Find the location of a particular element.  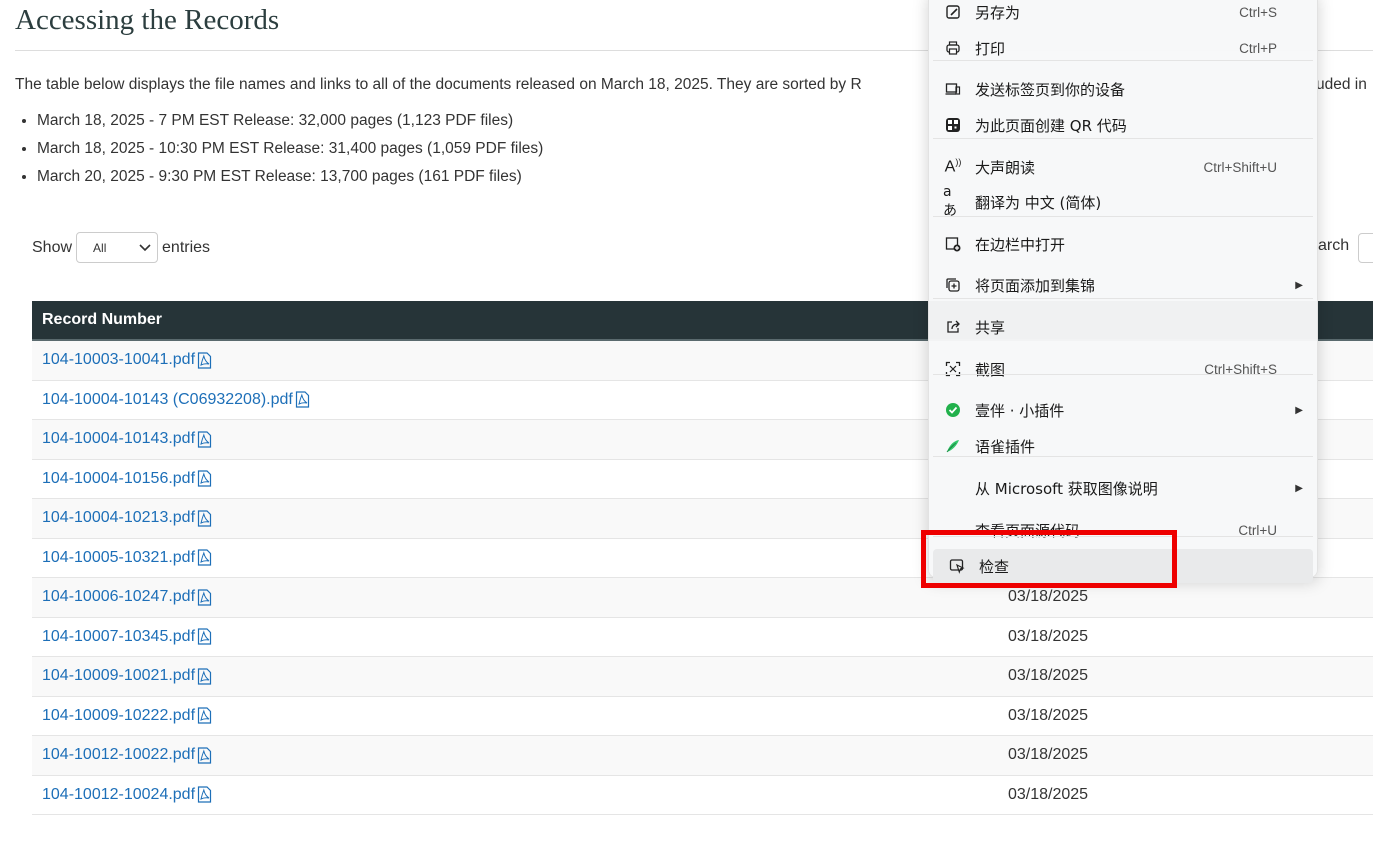

screenshot-icon is located at coordinates (953, 369).